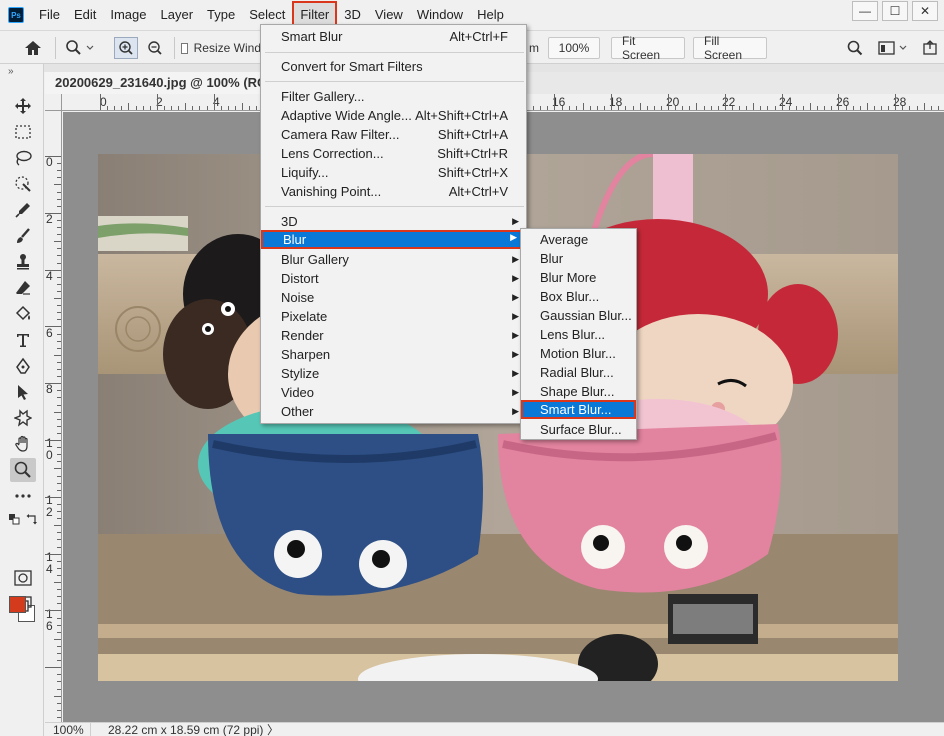 This screenshot has width=944, height=736. Describe the element at coordinates (221, 48) in the screenshot. I see `resize-windows-checkbox: Resize Wind` at that location.